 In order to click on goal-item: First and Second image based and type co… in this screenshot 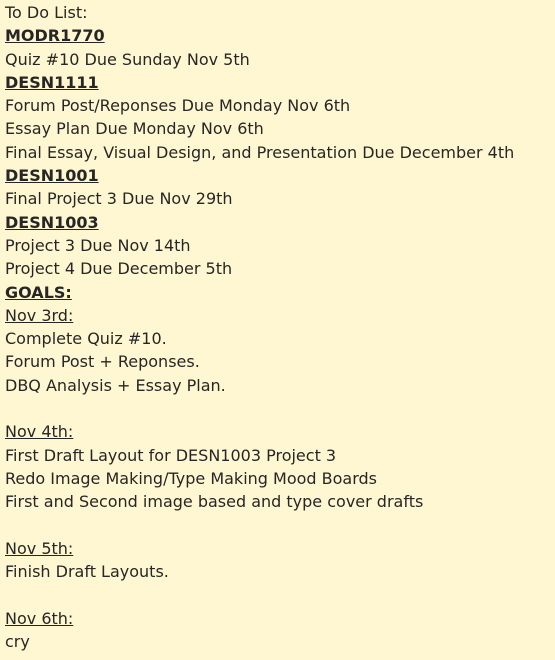, I will do `click(214, 502)`.